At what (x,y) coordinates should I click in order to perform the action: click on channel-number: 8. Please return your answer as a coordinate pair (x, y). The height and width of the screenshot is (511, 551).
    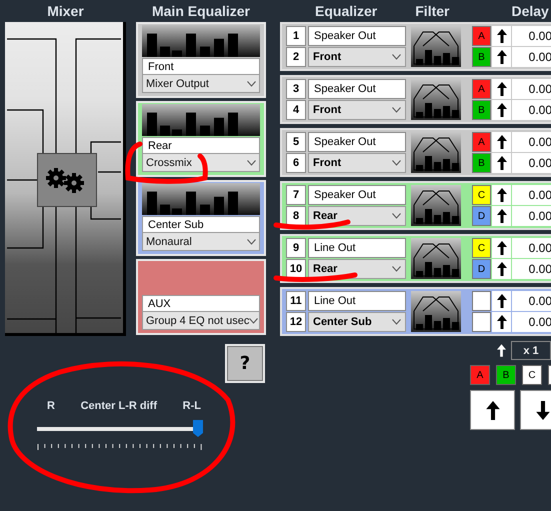
    Looking at the image, I should click on (296, 216).